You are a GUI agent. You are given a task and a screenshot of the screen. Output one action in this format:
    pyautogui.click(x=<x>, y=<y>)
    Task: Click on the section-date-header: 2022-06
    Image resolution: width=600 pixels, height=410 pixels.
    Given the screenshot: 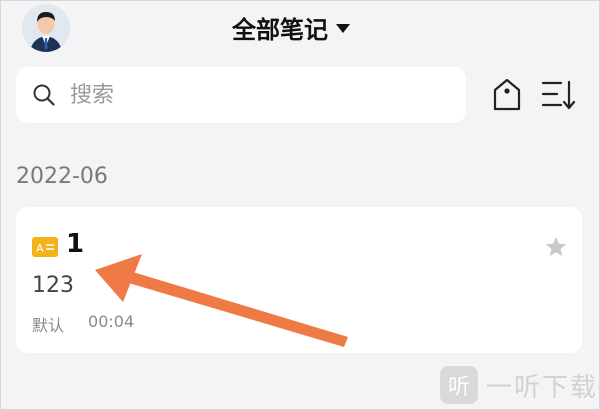 What is the action you would take?
    pyautogui.click(x=62, y=176)
    